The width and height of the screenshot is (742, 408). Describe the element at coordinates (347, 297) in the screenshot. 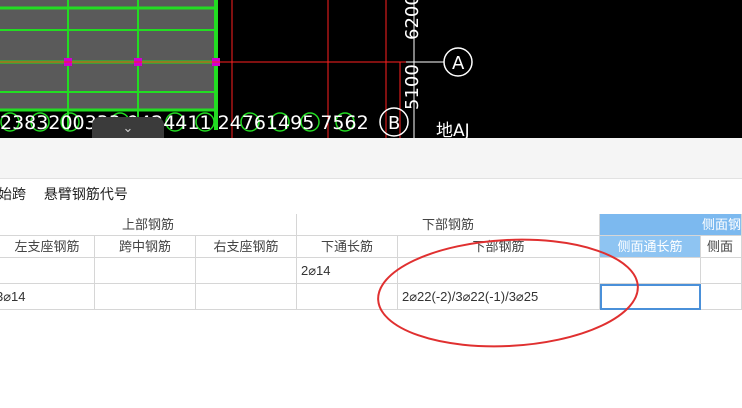

I see `cell-bottom-through` at that location.